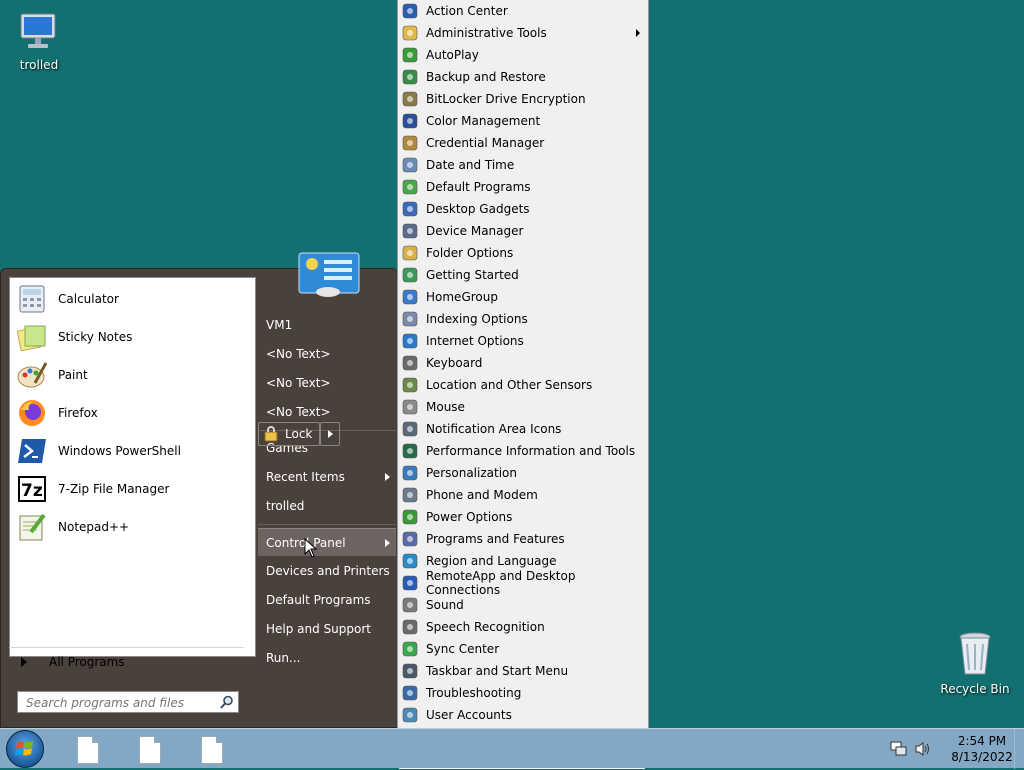  Describe the element at coordinates (475, 341) in the screenshot. I see `cp-item-label: Internet Options` at that location.